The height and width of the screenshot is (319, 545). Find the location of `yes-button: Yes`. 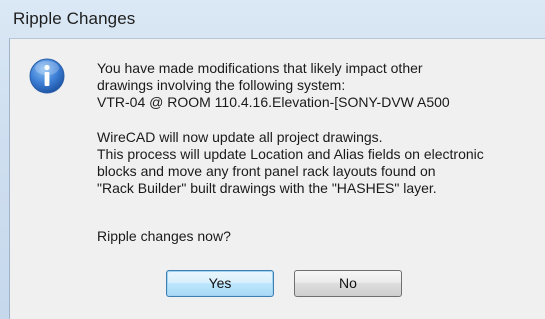

yes-button: Yes is located at coordinates (220, 283).